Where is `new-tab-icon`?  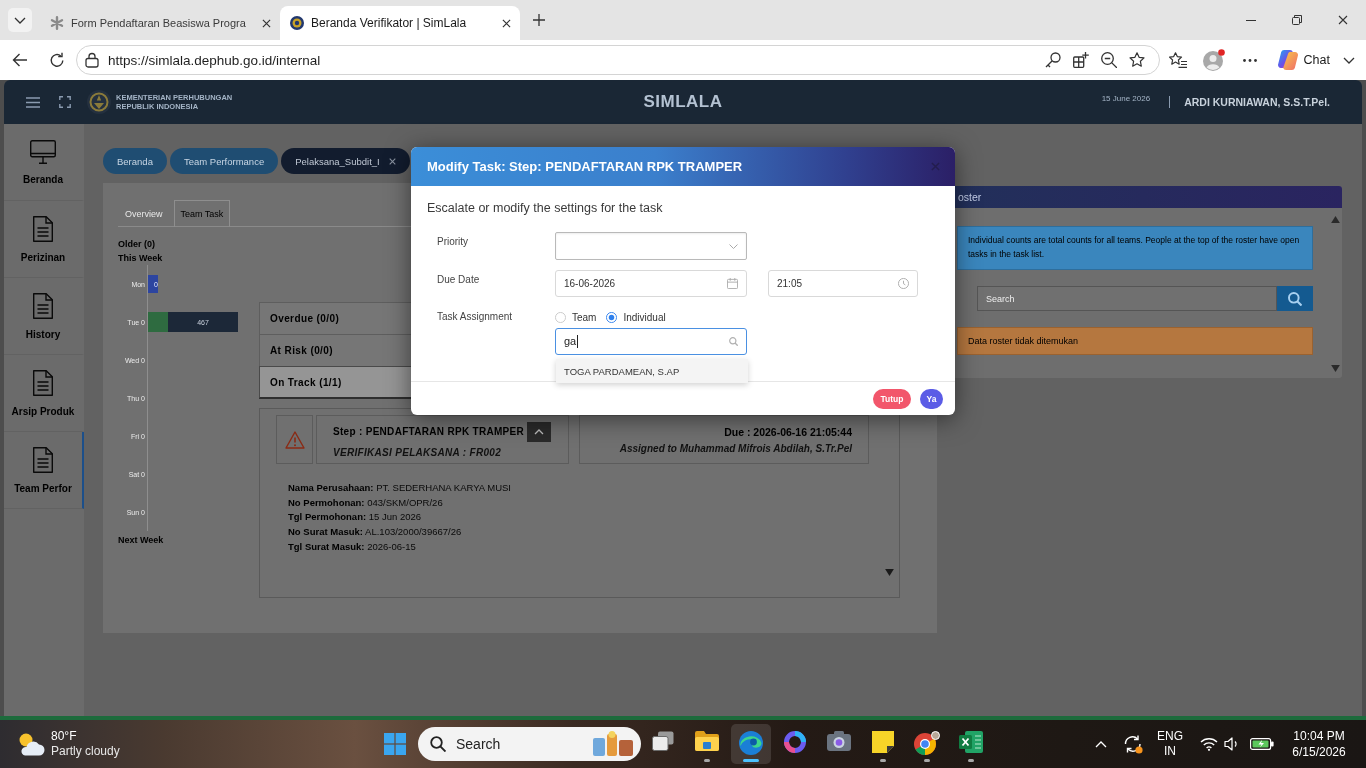 new-tab-icon is located at coordinates (539, 20).